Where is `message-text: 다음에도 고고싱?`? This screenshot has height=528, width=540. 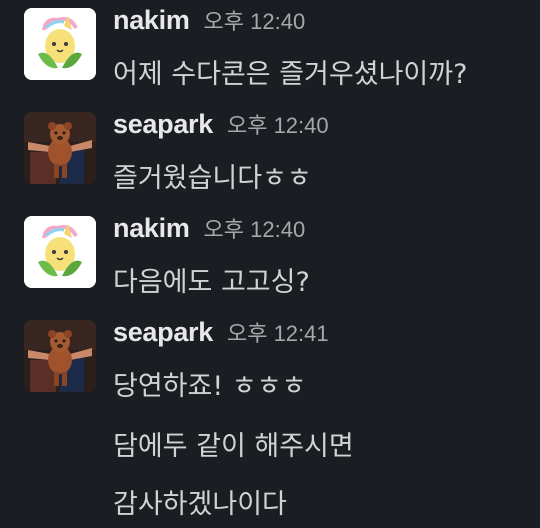 message-text: 다음에도 고고싱? is located at coordinates (211, 282).